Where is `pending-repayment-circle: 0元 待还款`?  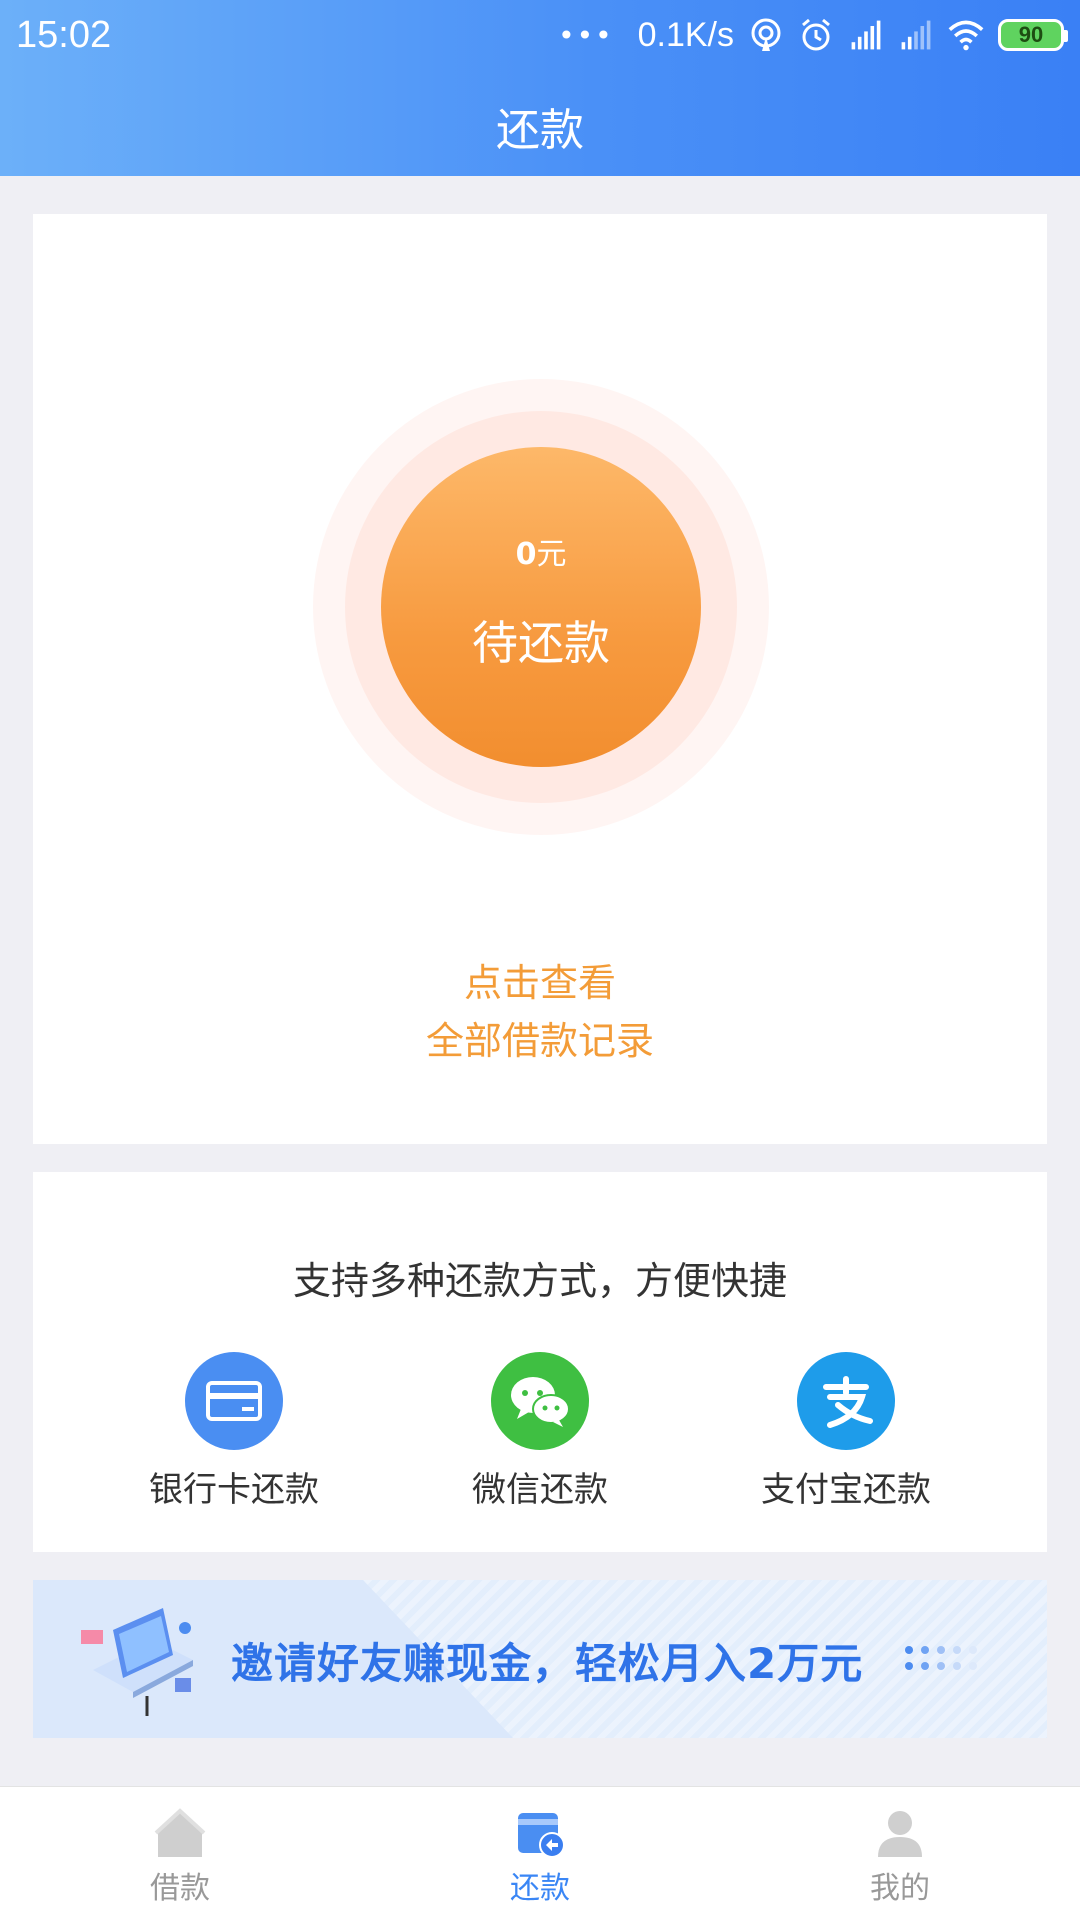 pending-repayment-circle: 0元 待还款 is located at coordinates (541, 607).